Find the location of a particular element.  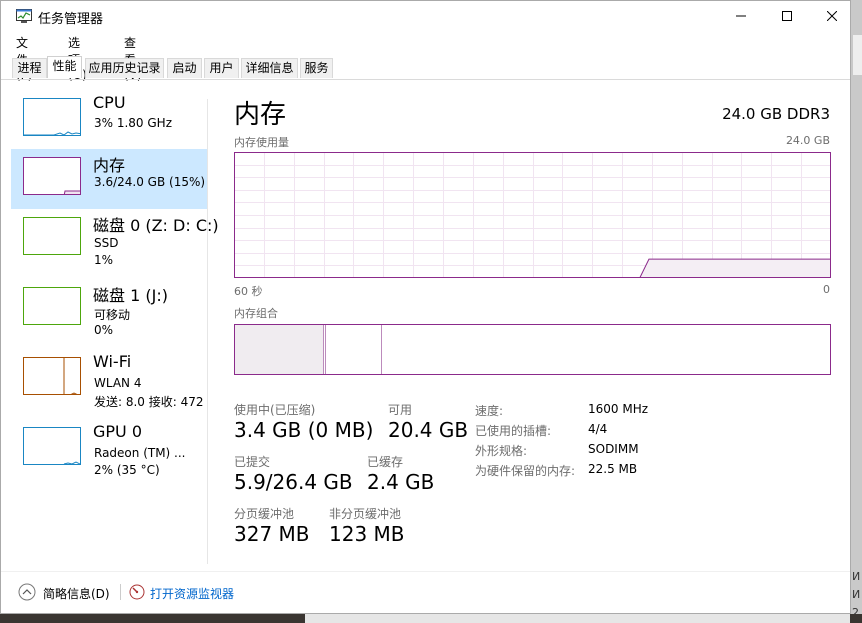

composition-standby is located at coordinates (381, 349).